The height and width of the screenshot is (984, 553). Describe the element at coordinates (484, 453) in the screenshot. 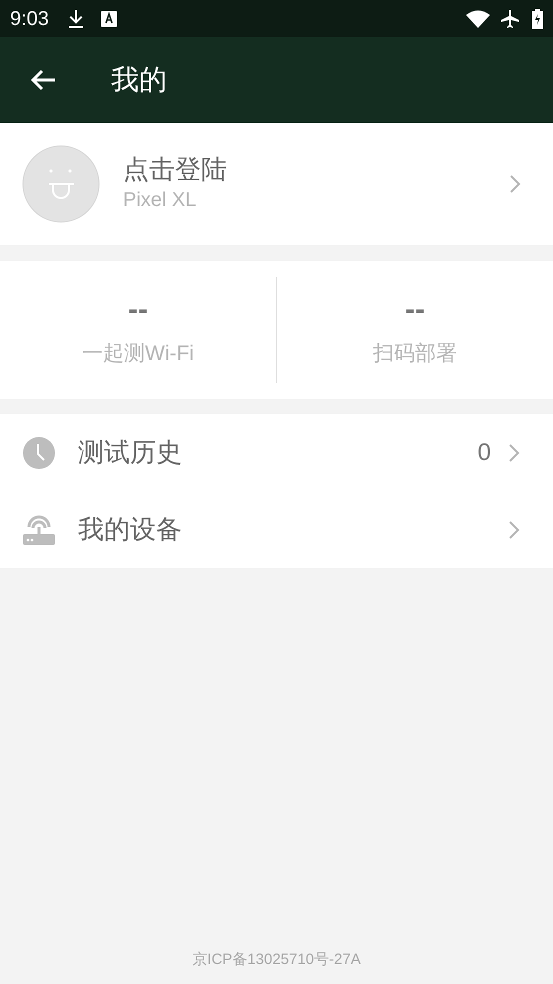

I see `count-text: 0` at that location.